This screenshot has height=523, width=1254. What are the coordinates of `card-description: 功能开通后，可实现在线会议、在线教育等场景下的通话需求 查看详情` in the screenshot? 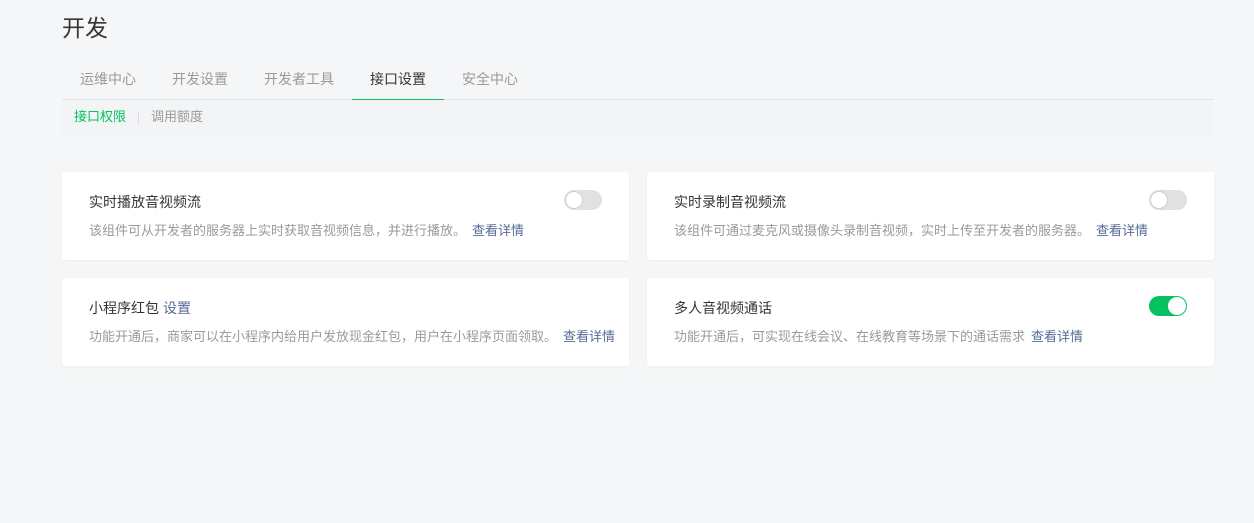 It's located at (878, 338).